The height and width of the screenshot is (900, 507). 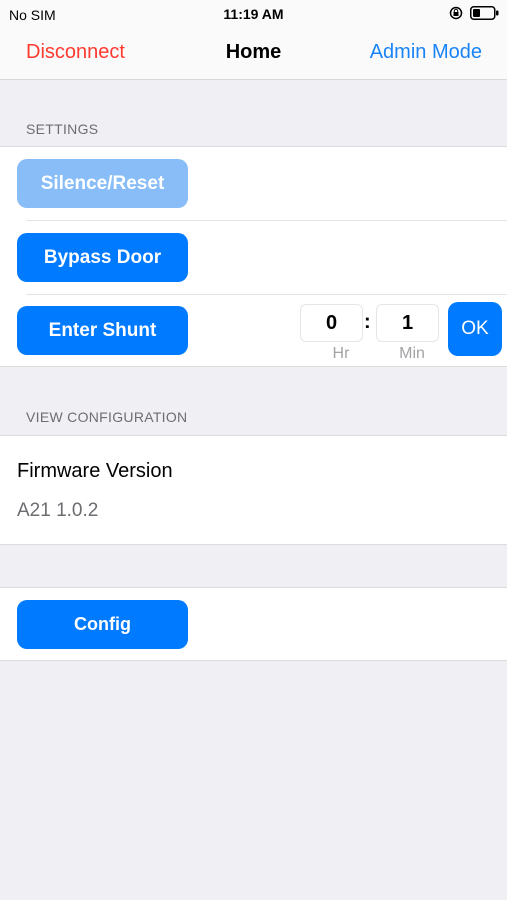 I want to click on orientation-lock-icon, so click(x=456, y=13).